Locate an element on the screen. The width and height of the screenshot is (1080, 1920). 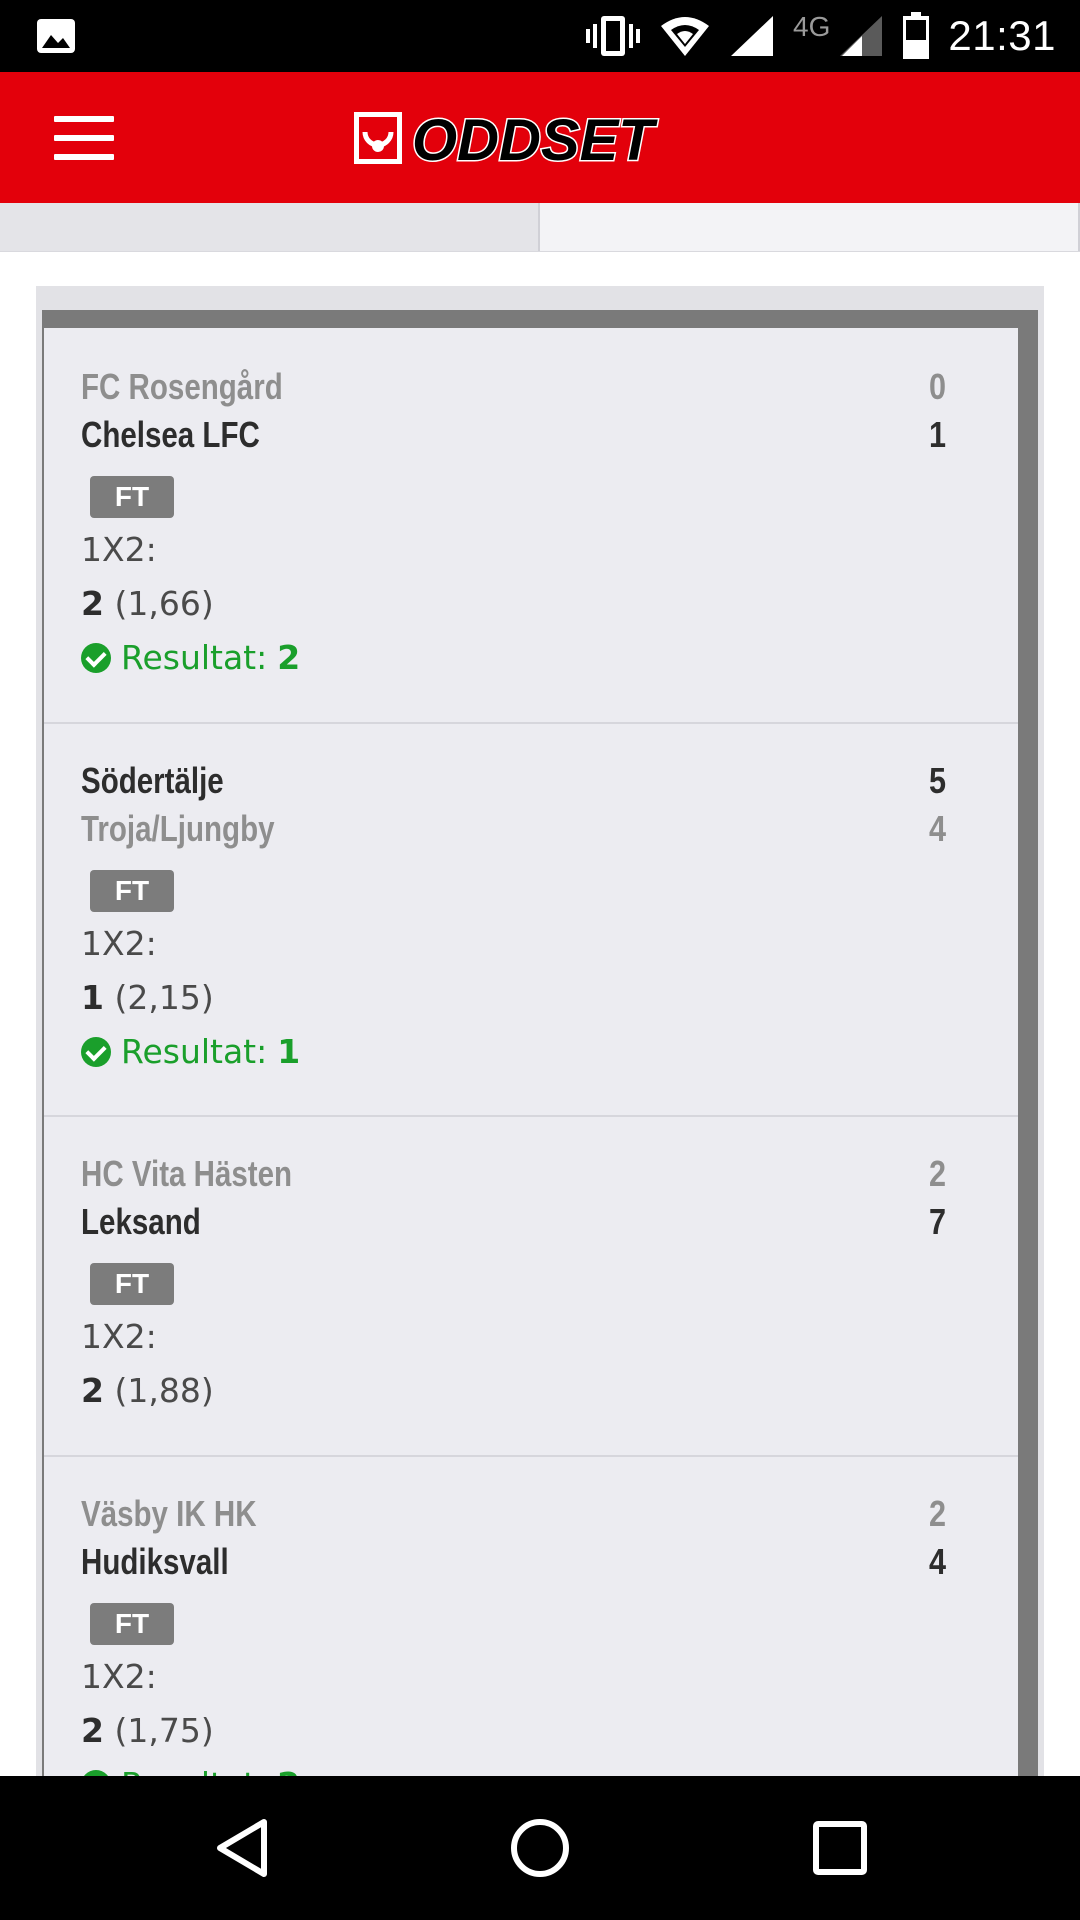
home-score: 5 is located at coordinates (937, 780).